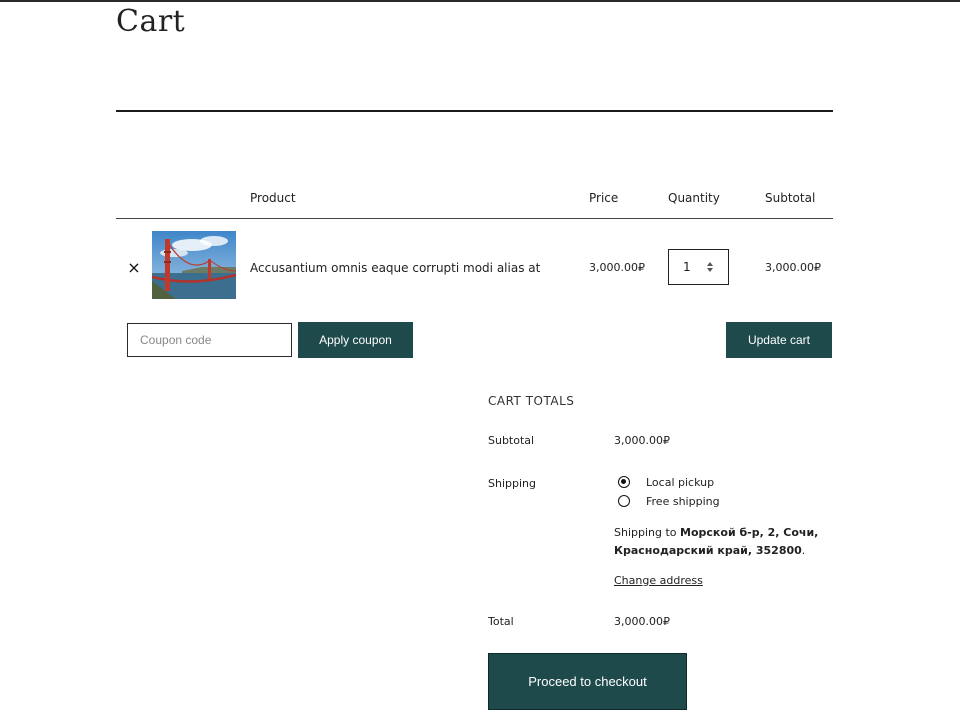 This screenshot has width=960, height=720. I want to click on spinner-arrows-icon, so click(711, 267).